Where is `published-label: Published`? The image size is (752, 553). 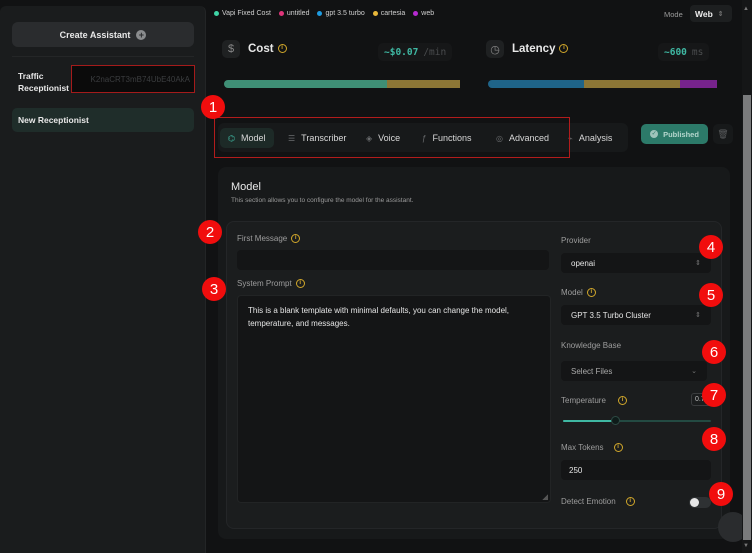
published-label: Published is located at coordinates (681, 134).